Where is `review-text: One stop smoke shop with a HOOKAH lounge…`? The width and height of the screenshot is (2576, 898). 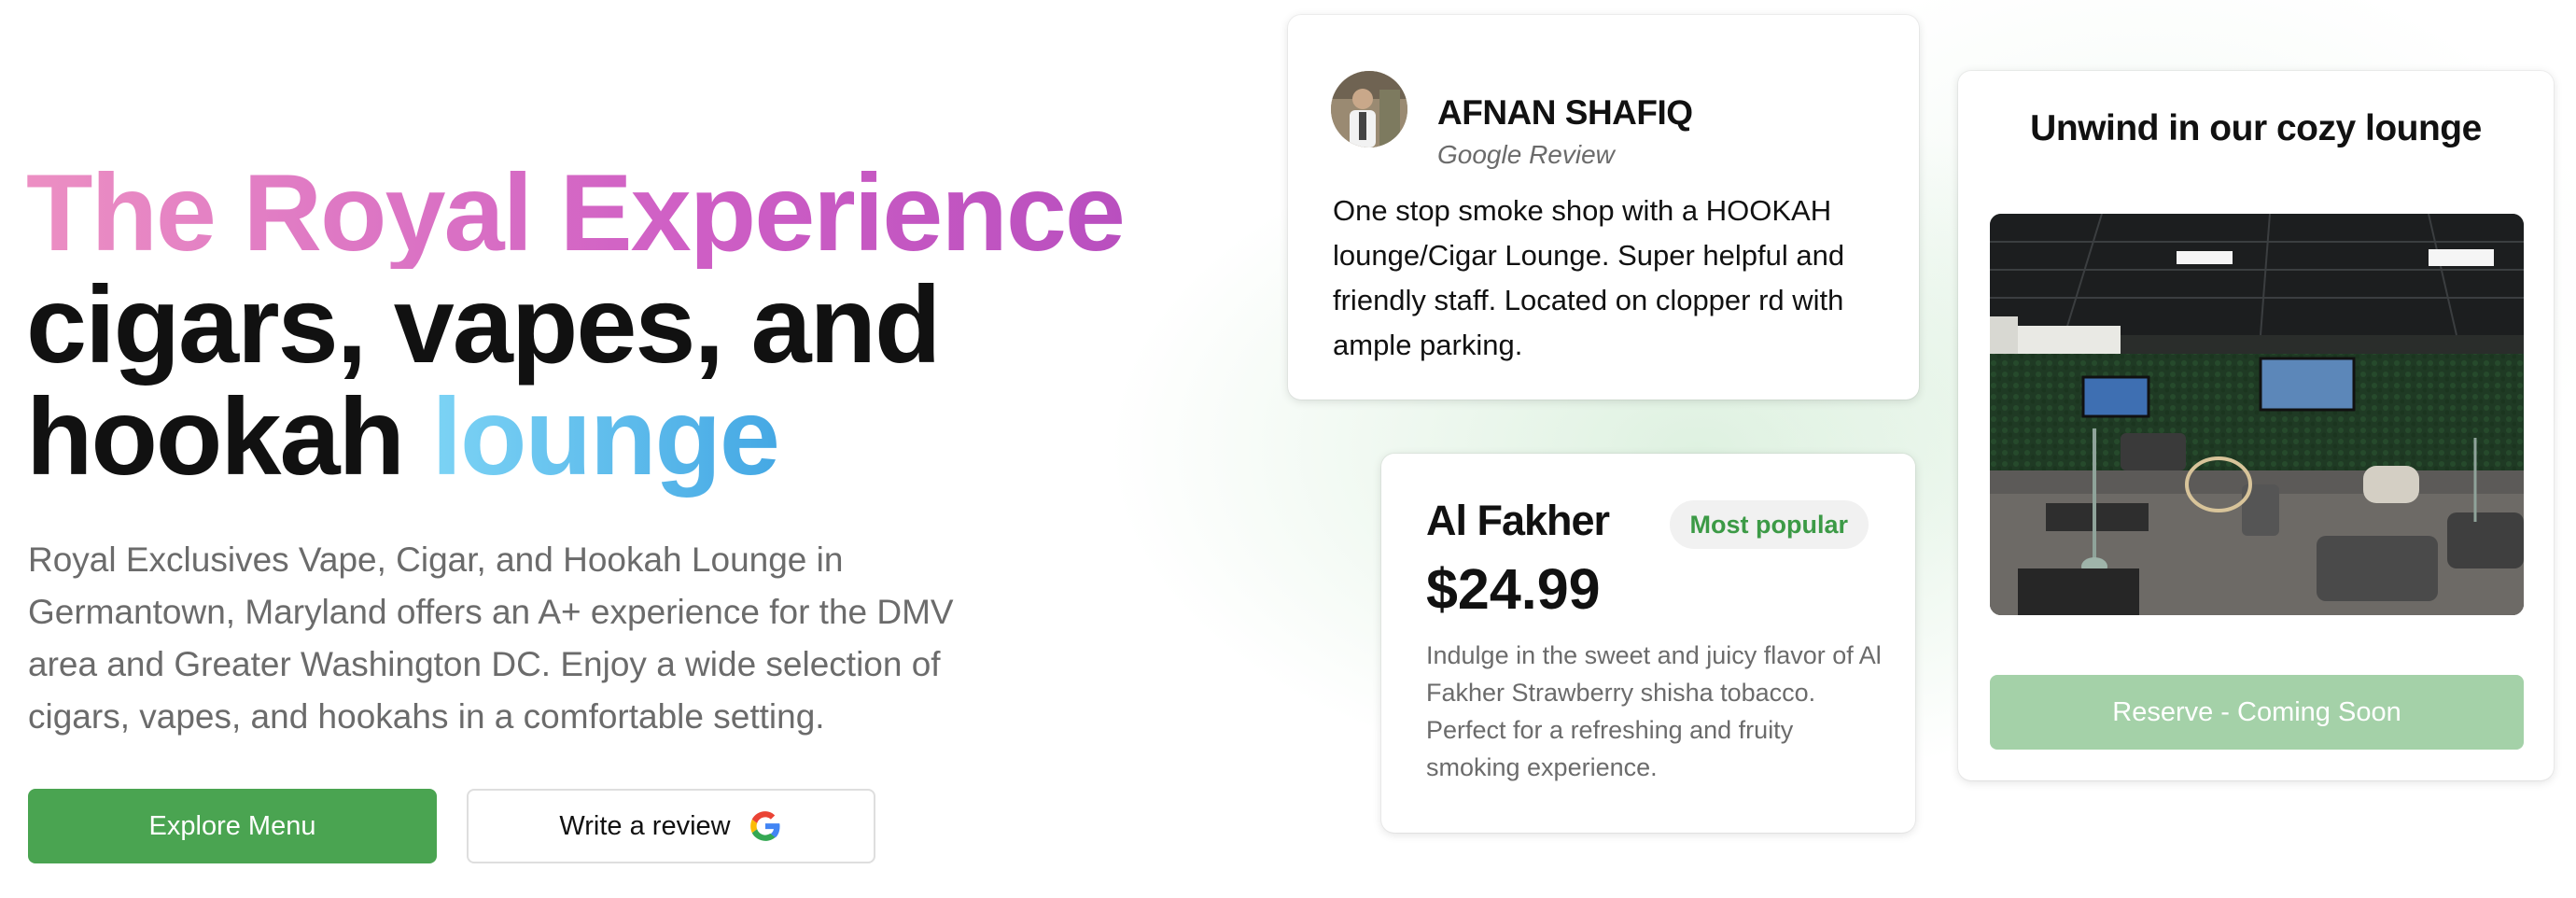
review-text: One stop smoke shop with a HOOKAH lounge… is located at coordinates (1589, 278).